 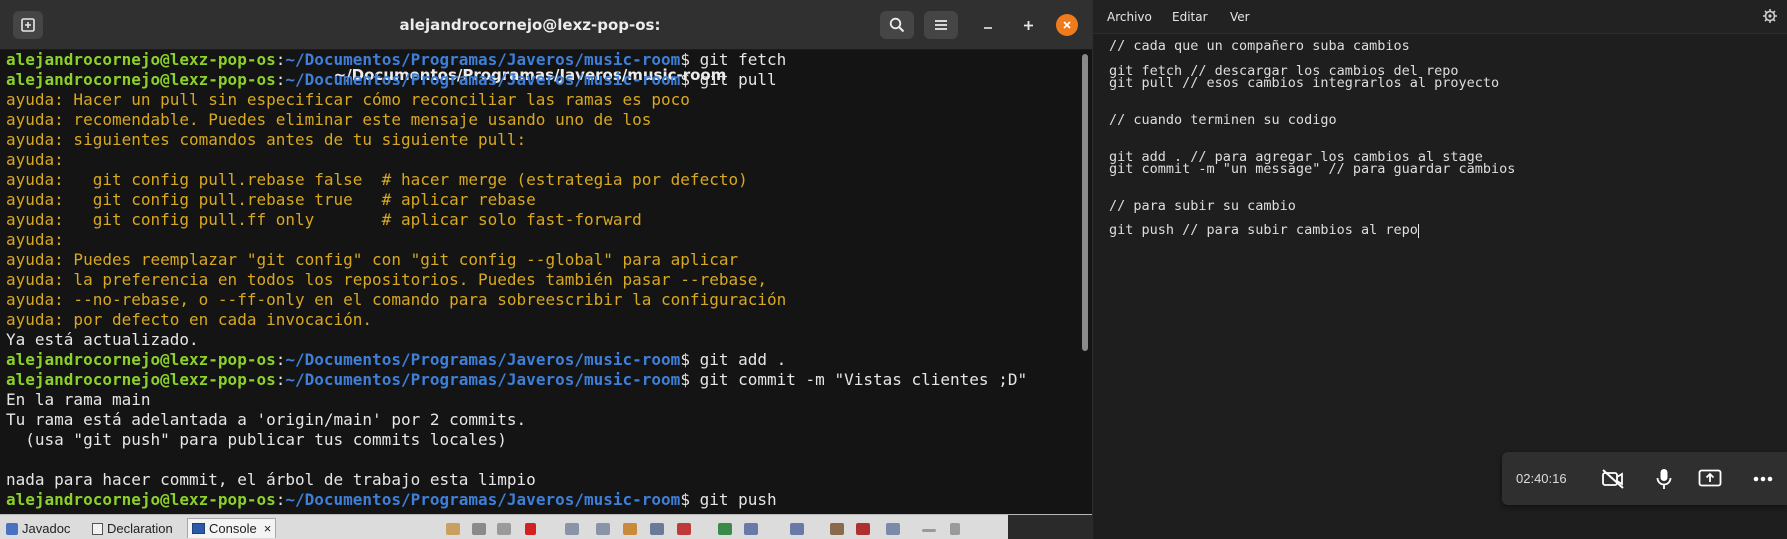 I want to click on search-button, so click(x=897, y=25).